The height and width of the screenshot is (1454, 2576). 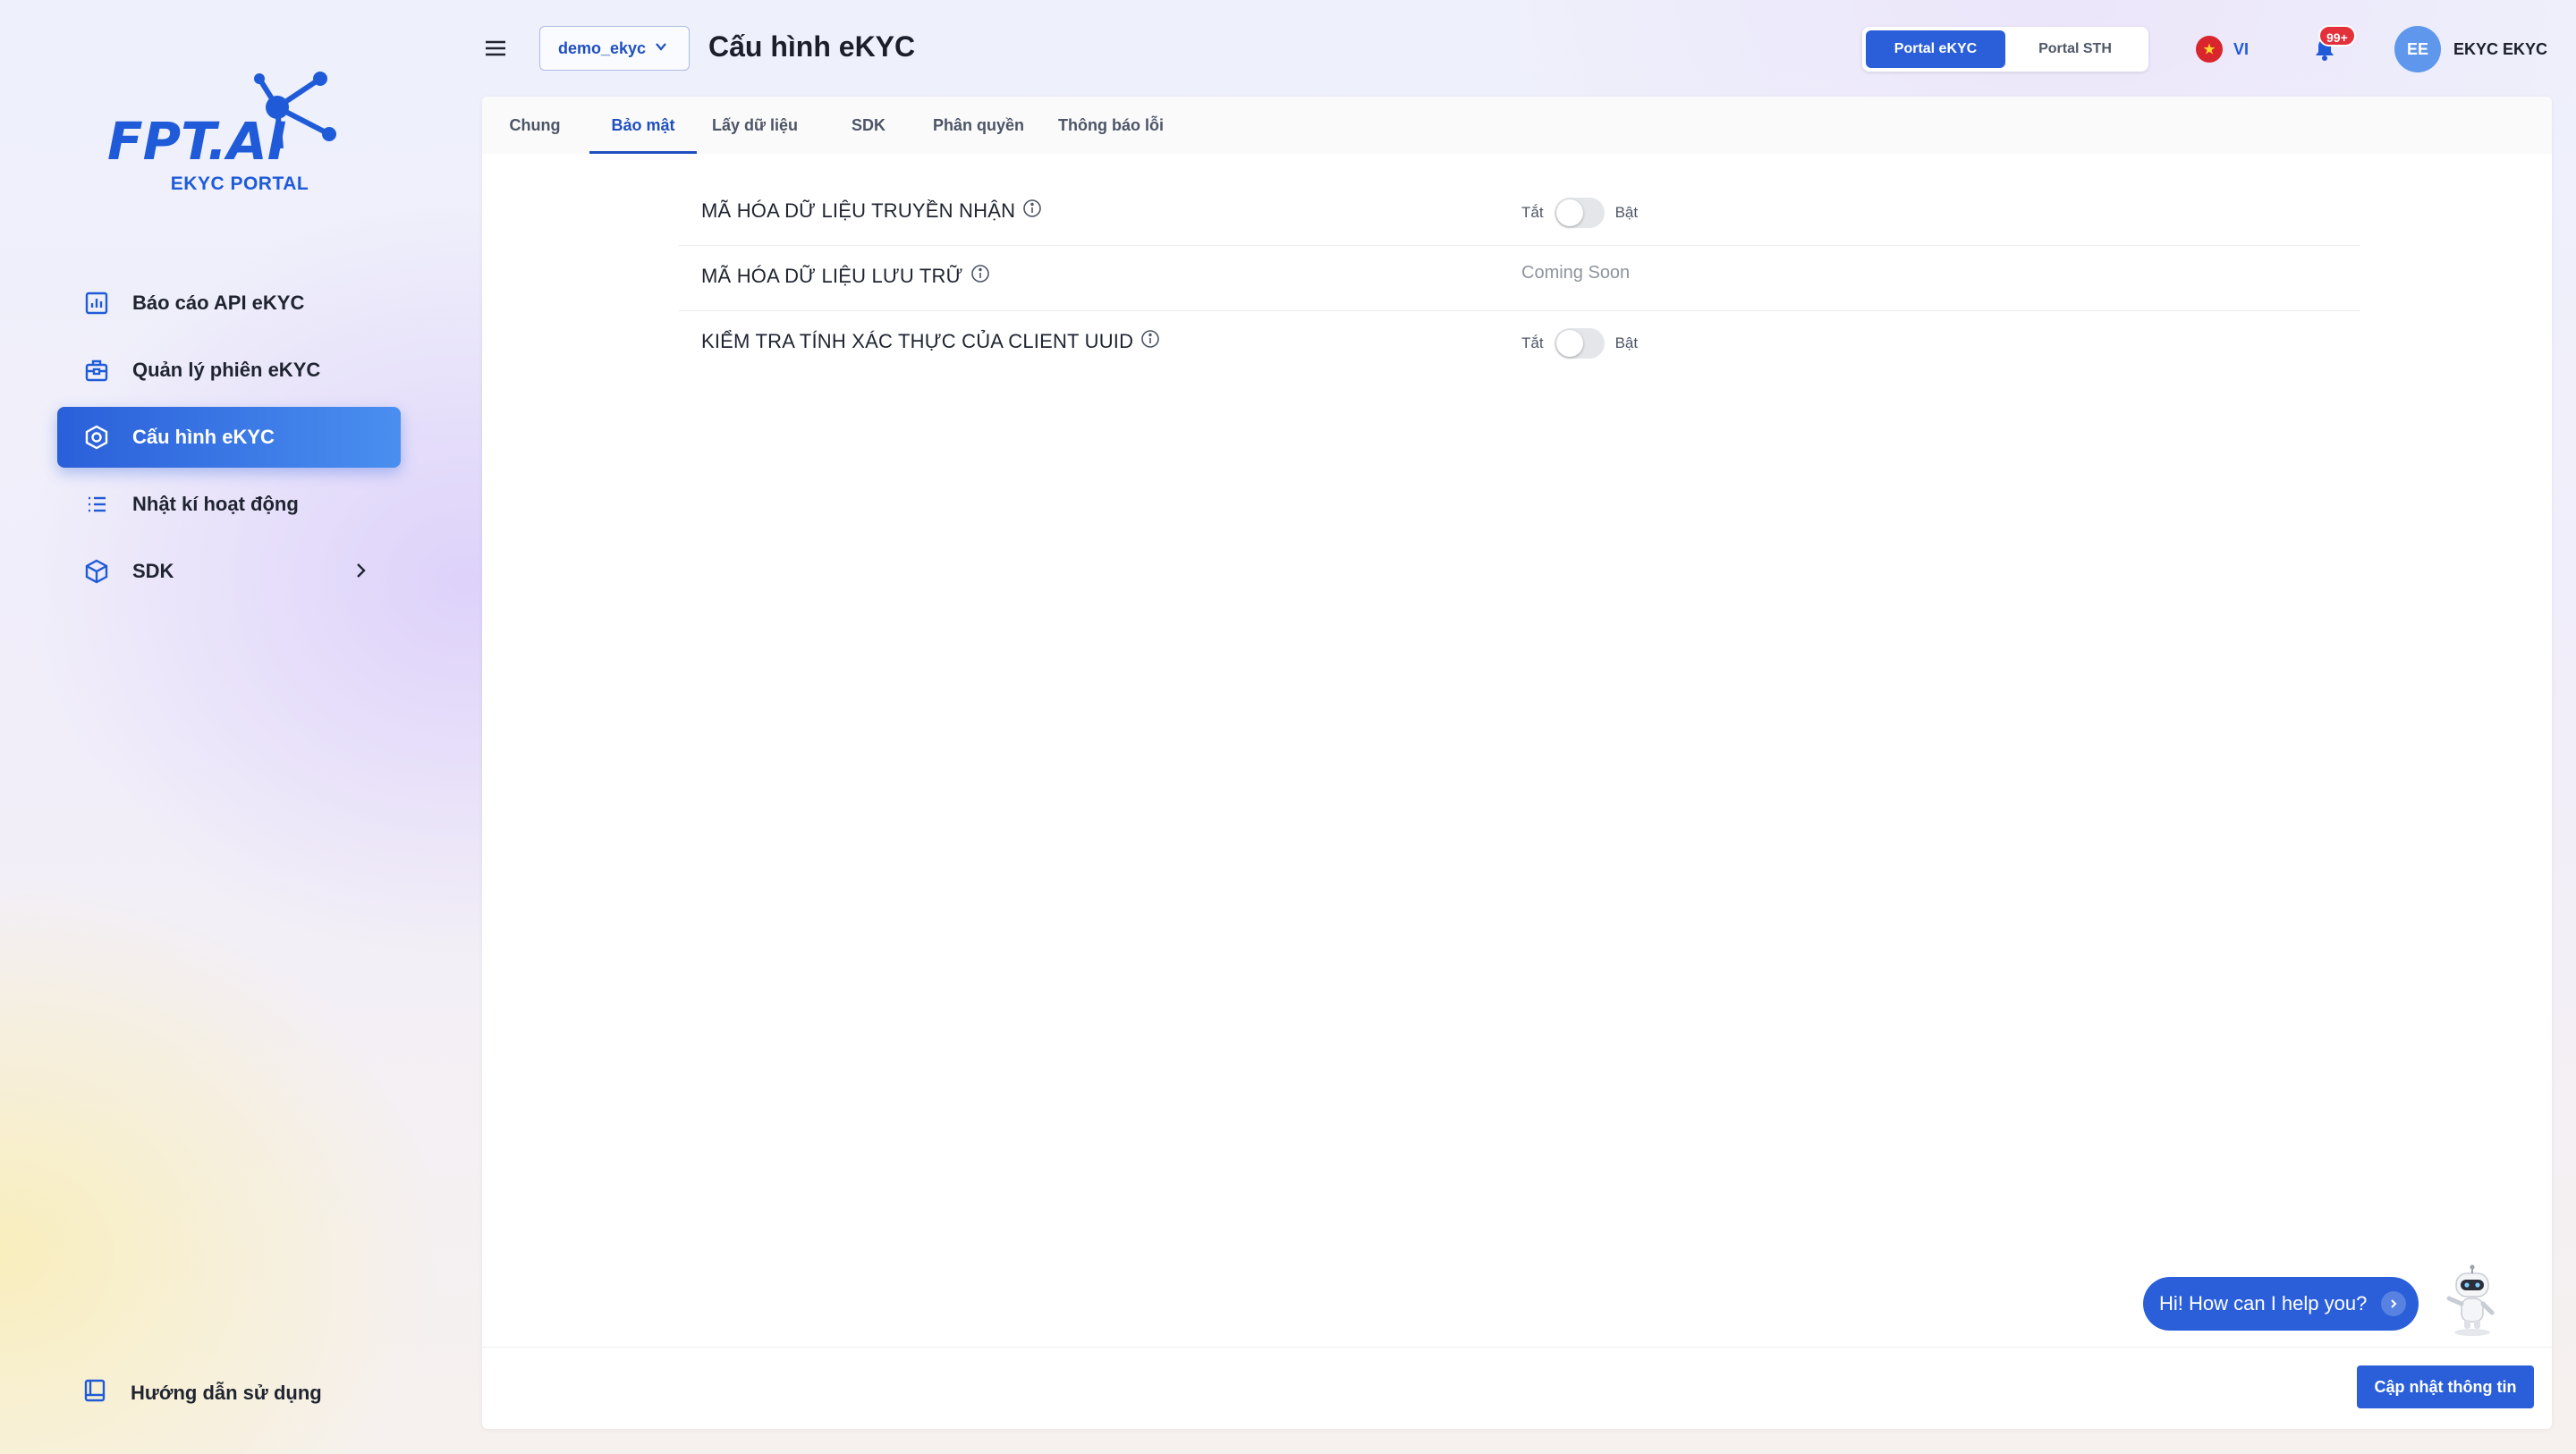 I want to click on sidebar-item-label: Báo cáo API eKYC, so click(x=218, y=303).